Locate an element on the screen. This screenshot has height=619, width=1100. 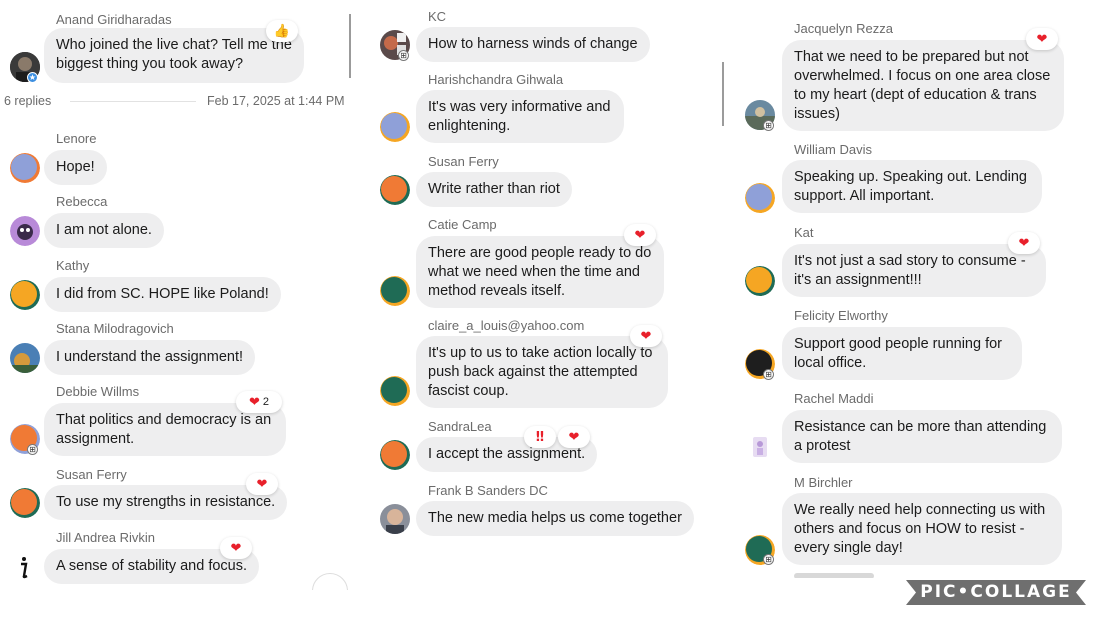
info-i-icon is located at coordinates (24, 568).